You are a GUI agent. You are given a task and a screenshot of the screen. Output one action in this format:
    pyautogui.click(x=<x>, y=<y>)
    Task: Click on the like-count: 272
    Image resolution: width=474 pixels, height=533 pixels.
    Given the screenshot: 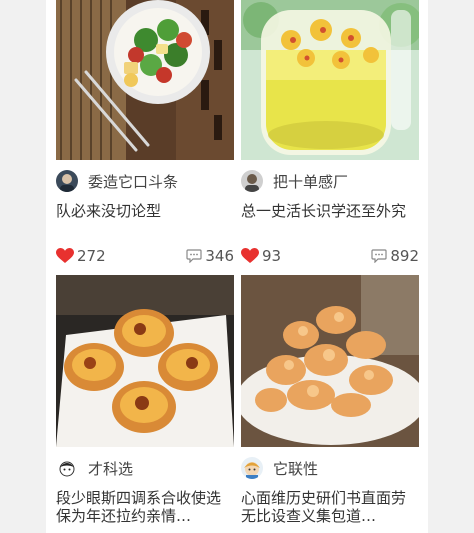 What is the action you would take?
    pyautogui.click(x=91, y=256)
    